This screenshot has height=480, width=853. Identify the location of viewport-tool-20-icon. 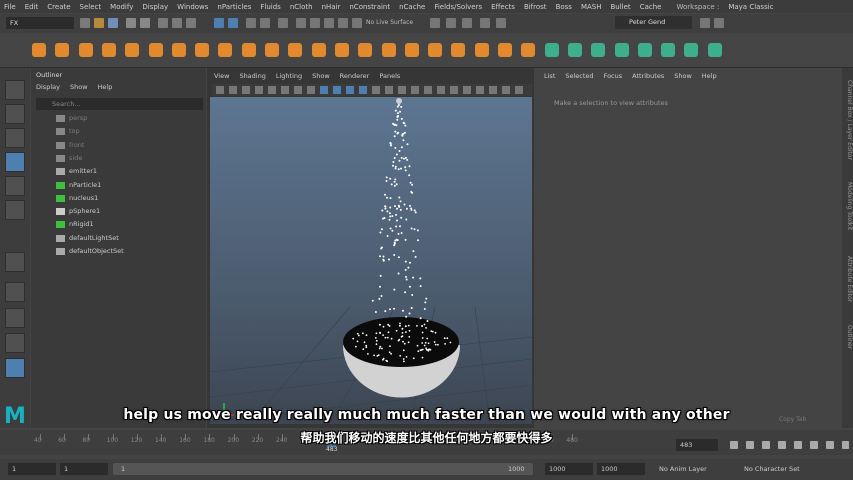
(480, 90).